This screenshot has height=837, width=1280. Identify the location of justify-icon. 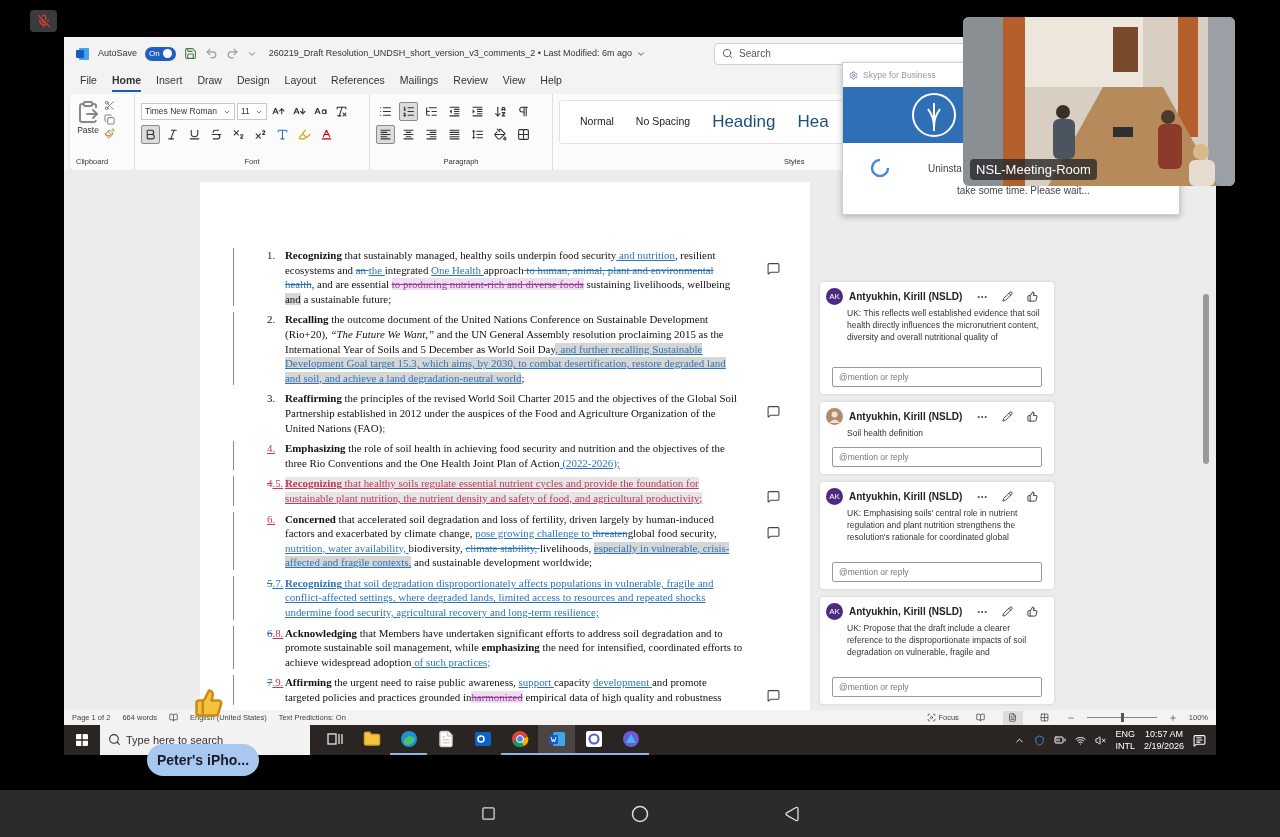
(454, 134).